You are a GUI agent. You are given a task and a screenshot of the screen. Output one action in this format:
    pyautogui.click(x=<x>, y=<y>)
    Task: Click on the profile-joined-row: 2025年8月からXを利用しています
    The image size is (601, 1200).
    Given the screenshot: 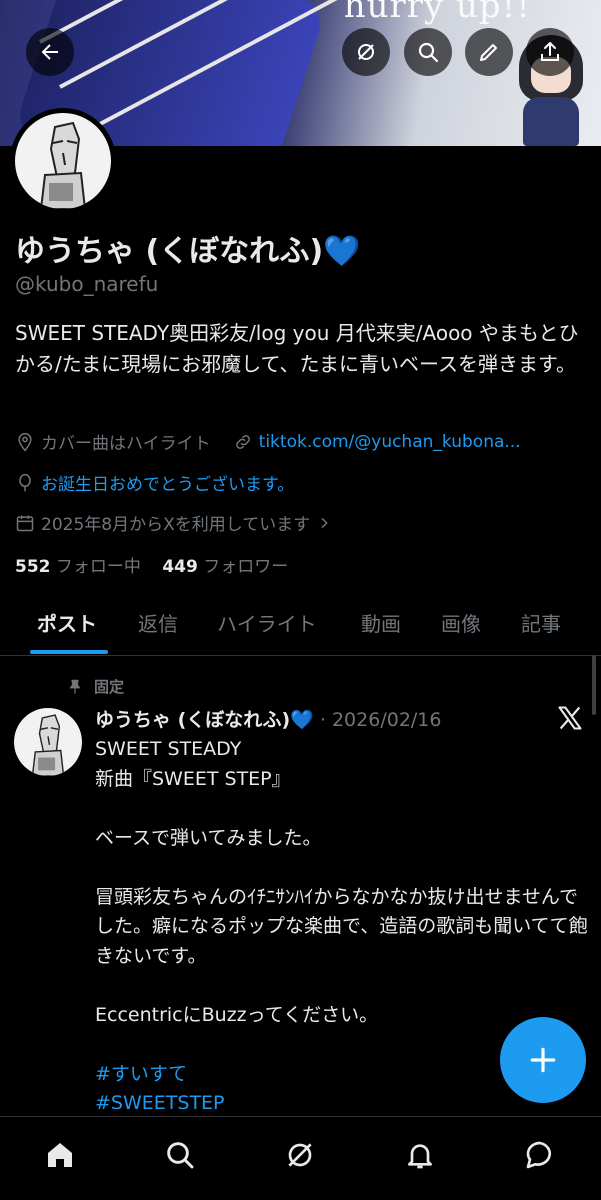 What is the action you would take?
    pyautogui.click(x=176, y=522)
    